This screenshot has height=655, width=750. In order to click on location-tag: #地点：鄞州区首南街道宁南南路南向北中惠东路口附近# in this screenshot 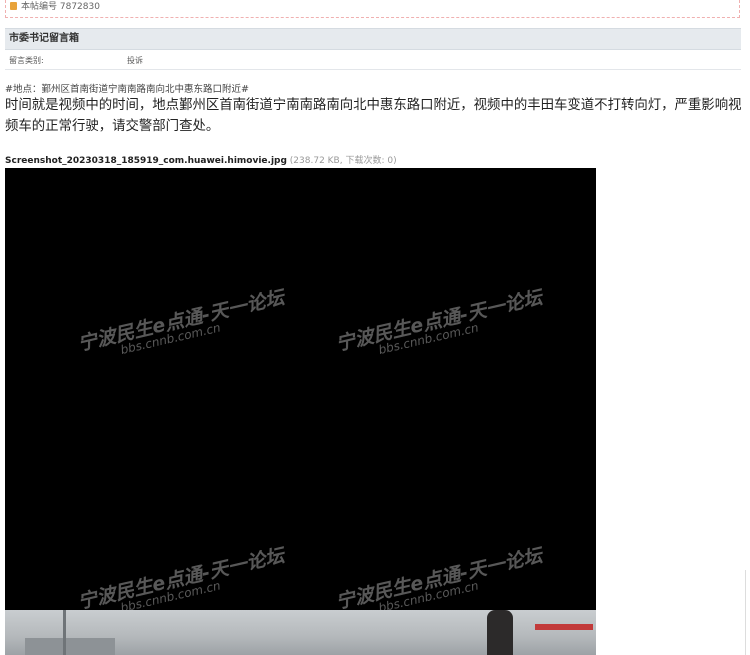, I will do `click(127, 89)`.